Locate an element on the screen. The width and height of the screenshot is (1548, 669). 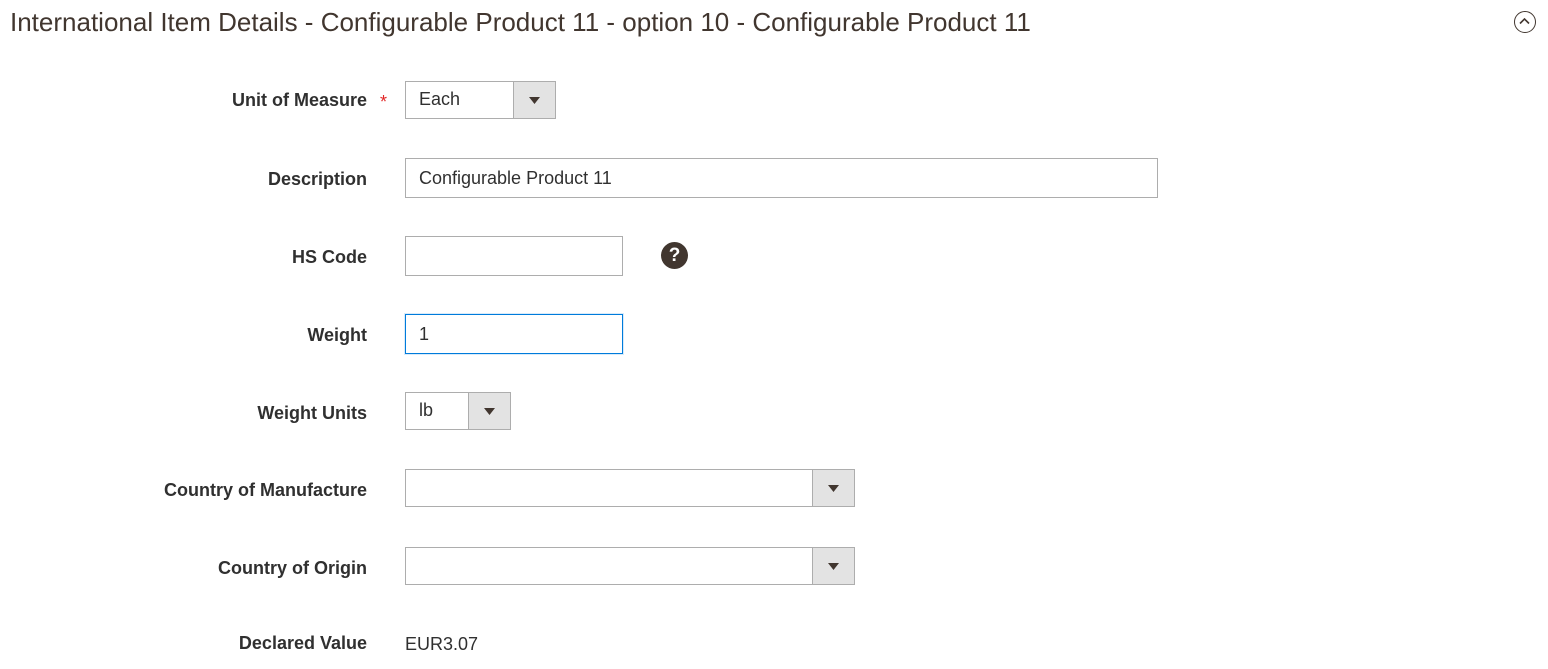
hs-code-input is located at coordinates (514, 256).